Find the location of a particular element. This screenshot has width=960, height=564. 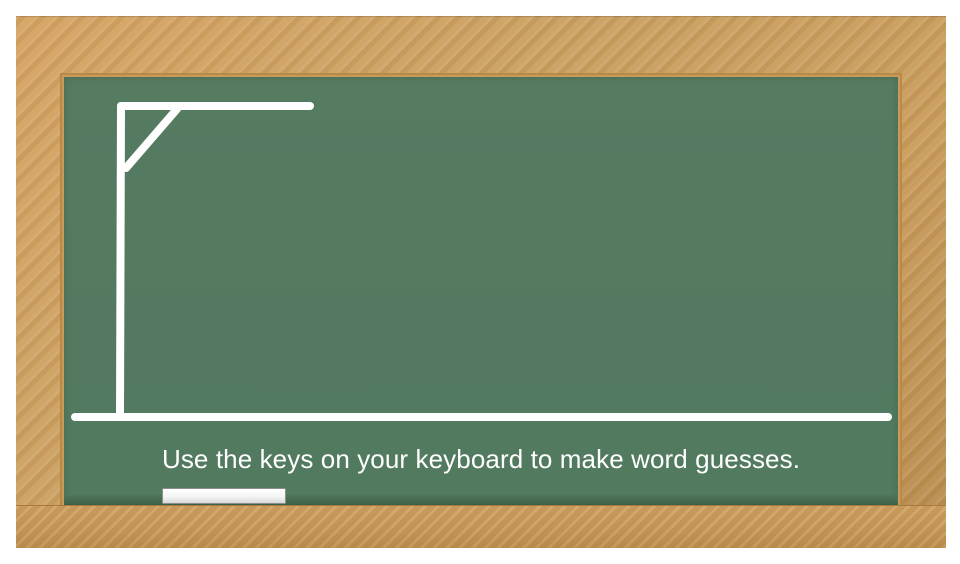

gallows-brace is located at coordinates (151, 138).